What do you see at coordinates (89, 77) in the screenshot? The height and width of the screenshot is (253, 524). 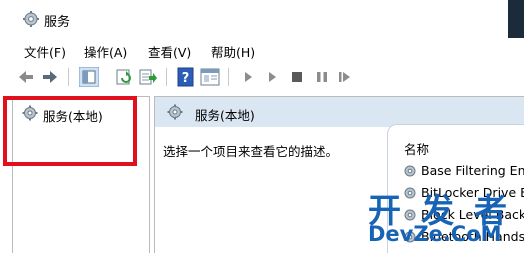 I see `show-hide-console-tree-icon` at bounding box center [89, 77].